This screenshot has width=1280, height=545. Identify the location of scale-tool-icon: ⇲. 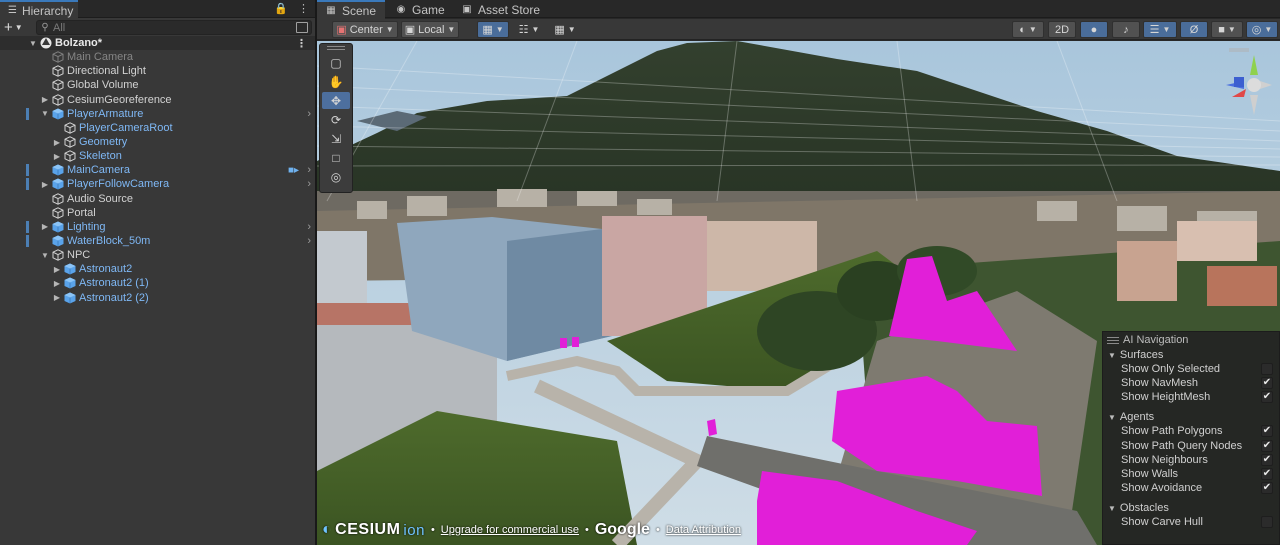
(336, 138).